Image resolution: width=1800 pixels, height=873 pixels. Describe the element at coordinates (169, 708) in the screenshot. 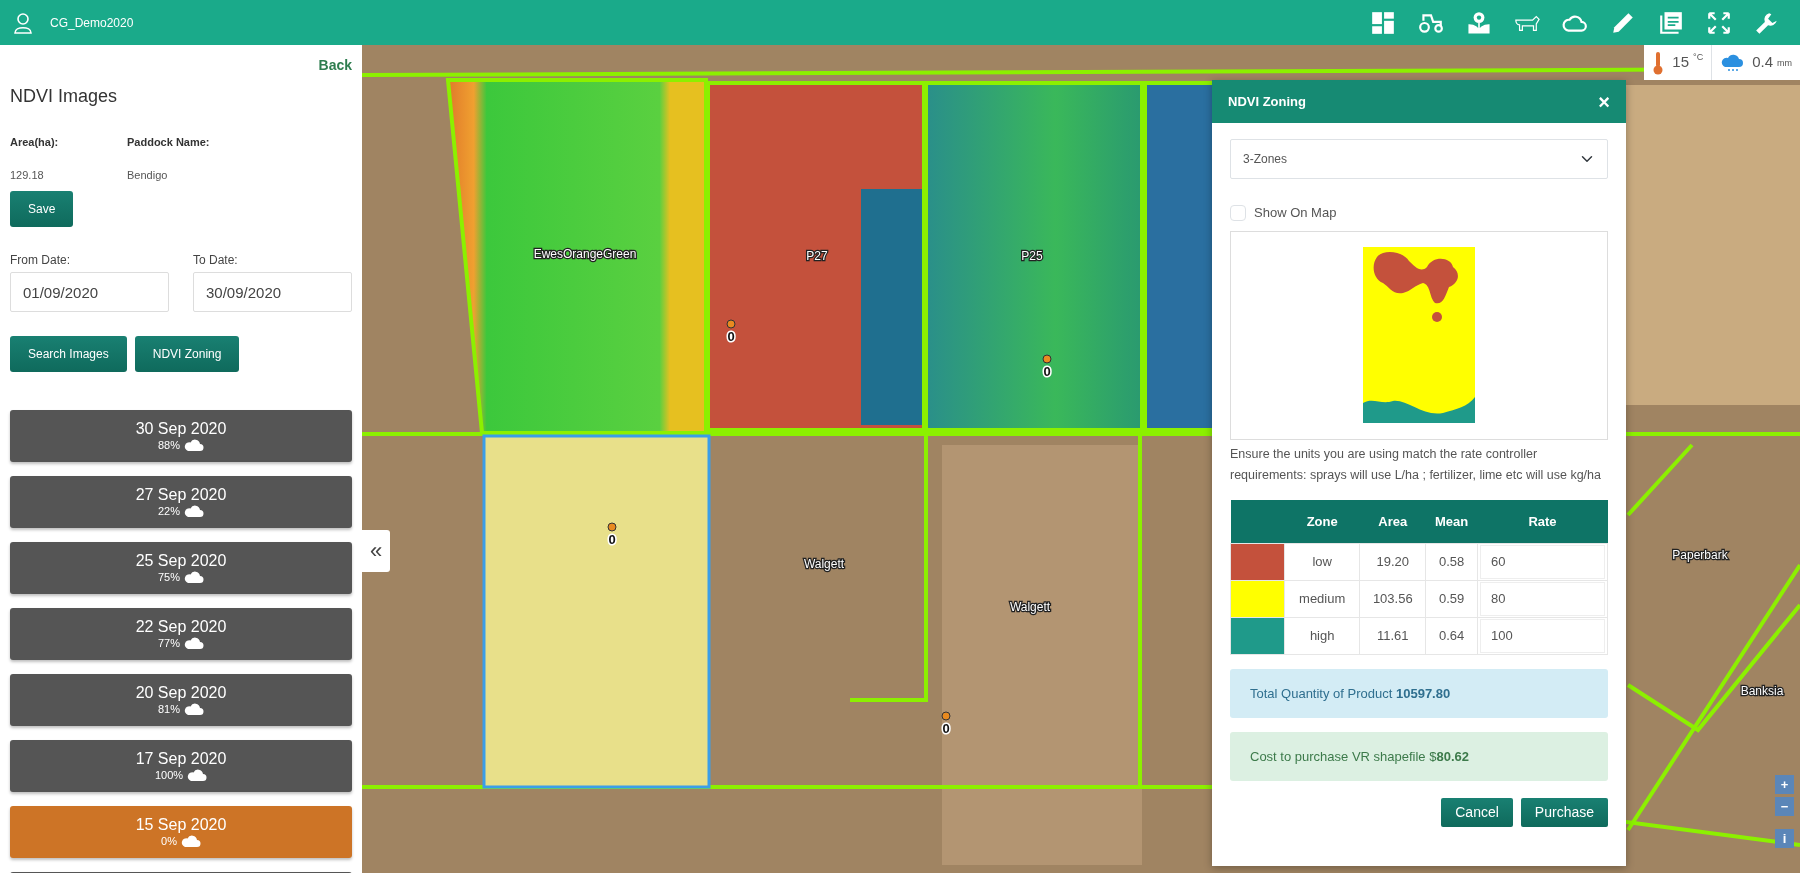

I see `cloud-cover: 81%` at that location.